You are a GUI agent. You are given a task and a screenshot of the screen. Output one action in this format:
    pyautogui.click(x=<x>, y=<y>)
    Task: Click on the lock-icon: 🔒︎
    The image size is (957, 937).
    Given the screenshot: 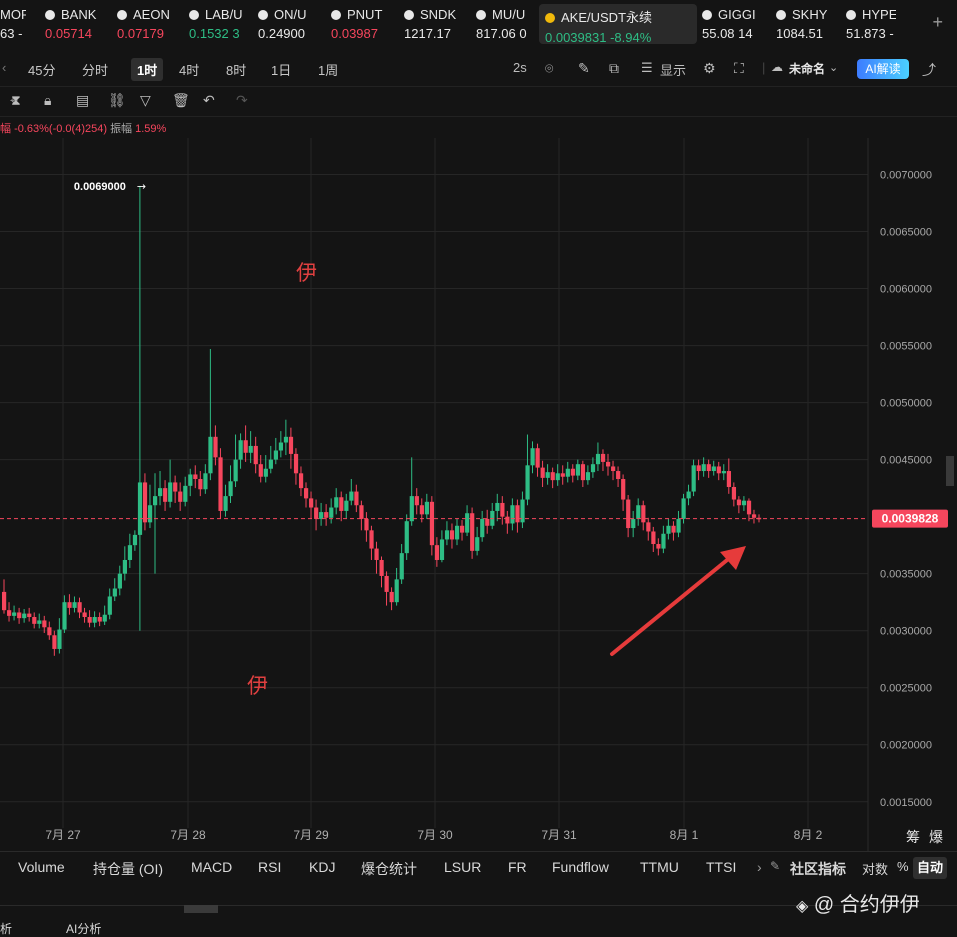 What is the action you would take?
    pyautogui.click(x=47, y=100)
    